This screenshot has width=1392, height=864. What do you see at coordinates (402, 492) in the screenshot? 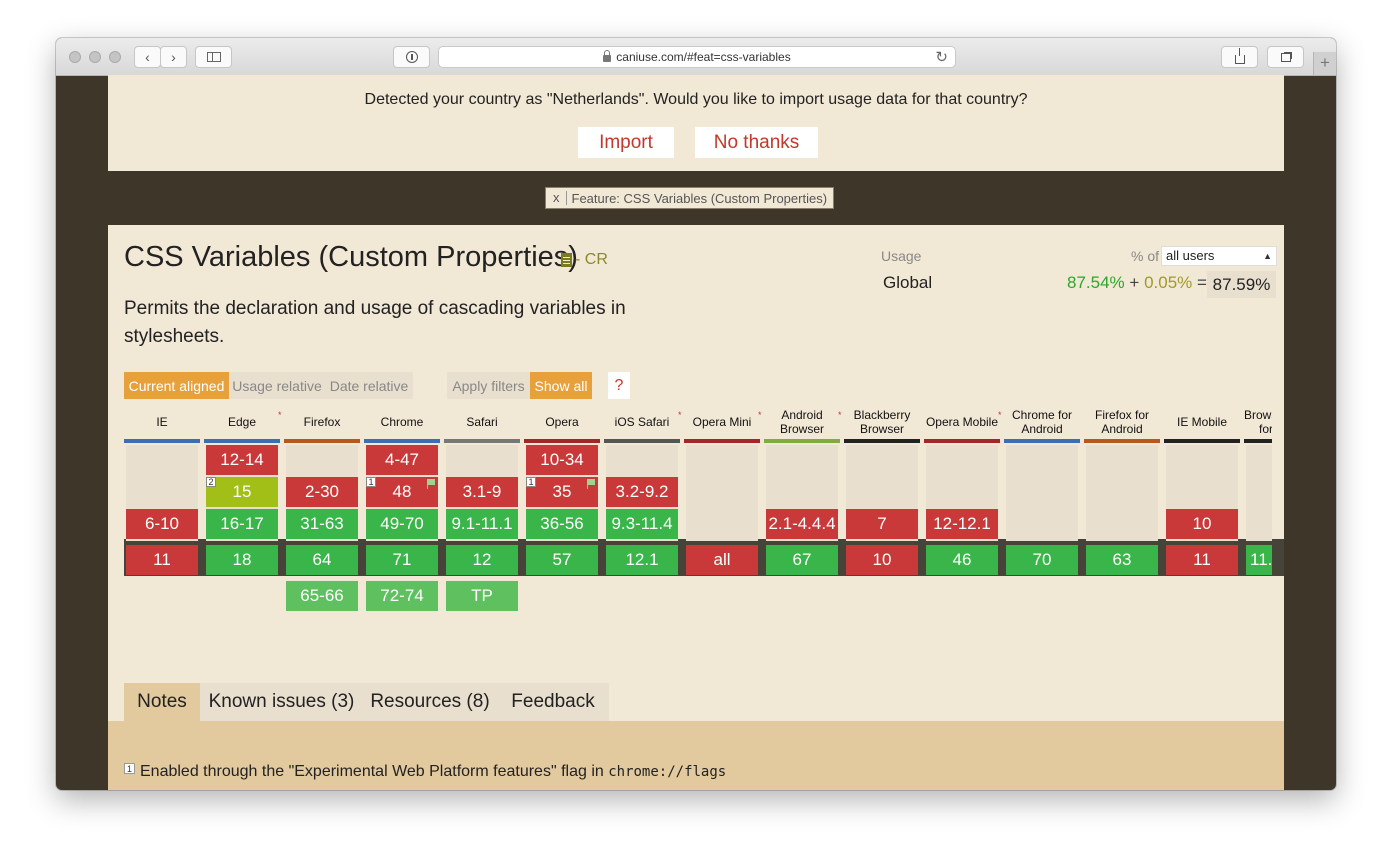
I see `version-cell: 48 1` at bounding box center [402, 492].